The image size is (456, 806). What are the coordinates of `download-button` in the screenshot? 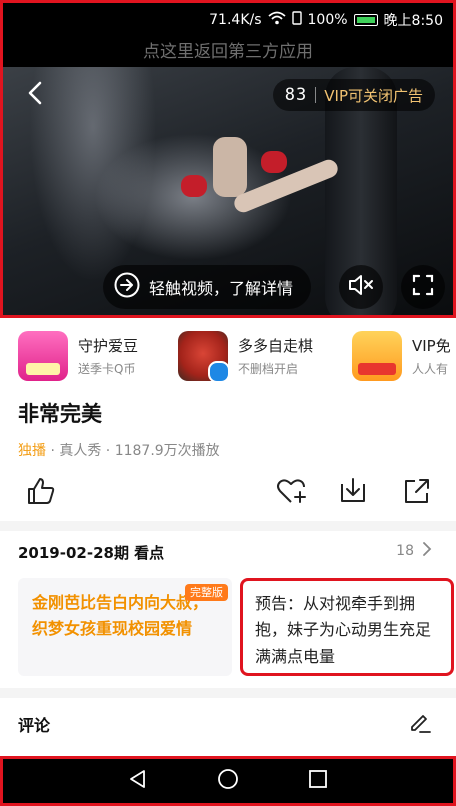 It's located at (353, 491).